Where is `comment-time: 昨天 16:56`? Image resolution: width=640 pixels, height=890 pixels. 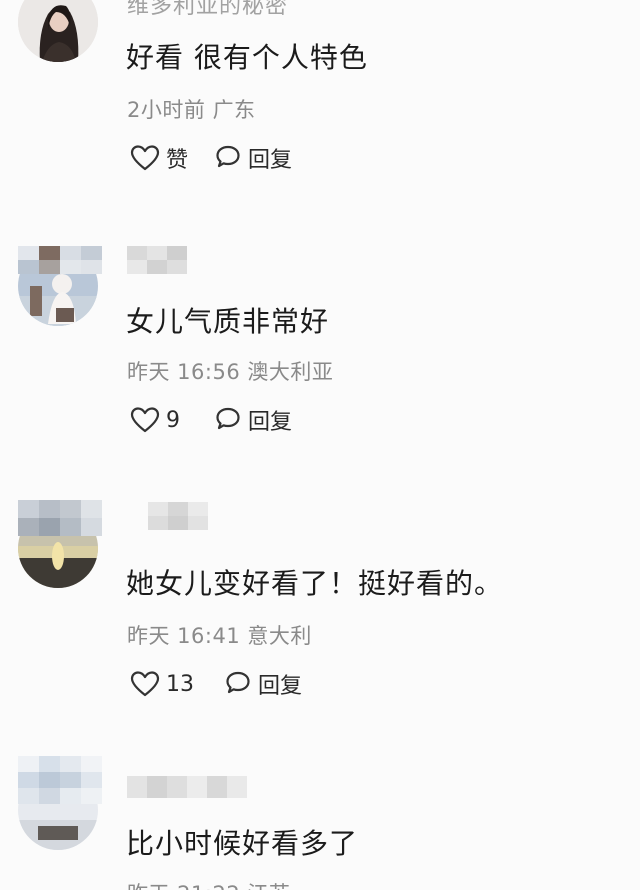
comment-time: 昨天 16:56 is located at coordinates (184, 372).